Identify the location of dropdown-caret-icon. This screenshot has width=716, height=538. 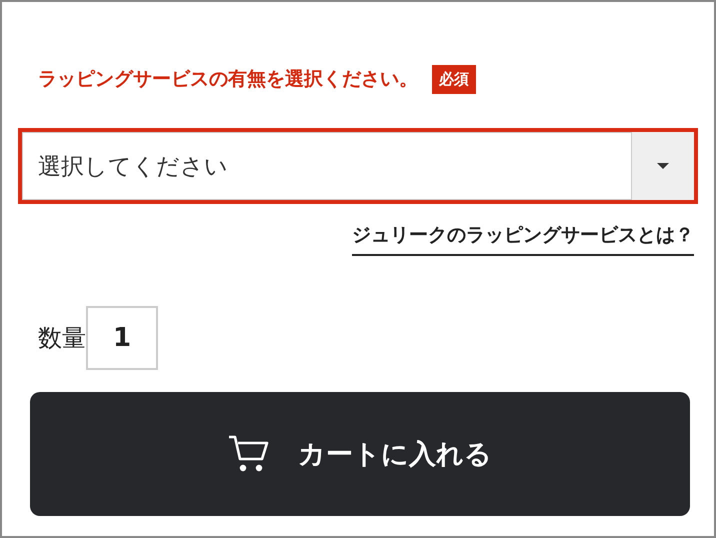
(663, 166).